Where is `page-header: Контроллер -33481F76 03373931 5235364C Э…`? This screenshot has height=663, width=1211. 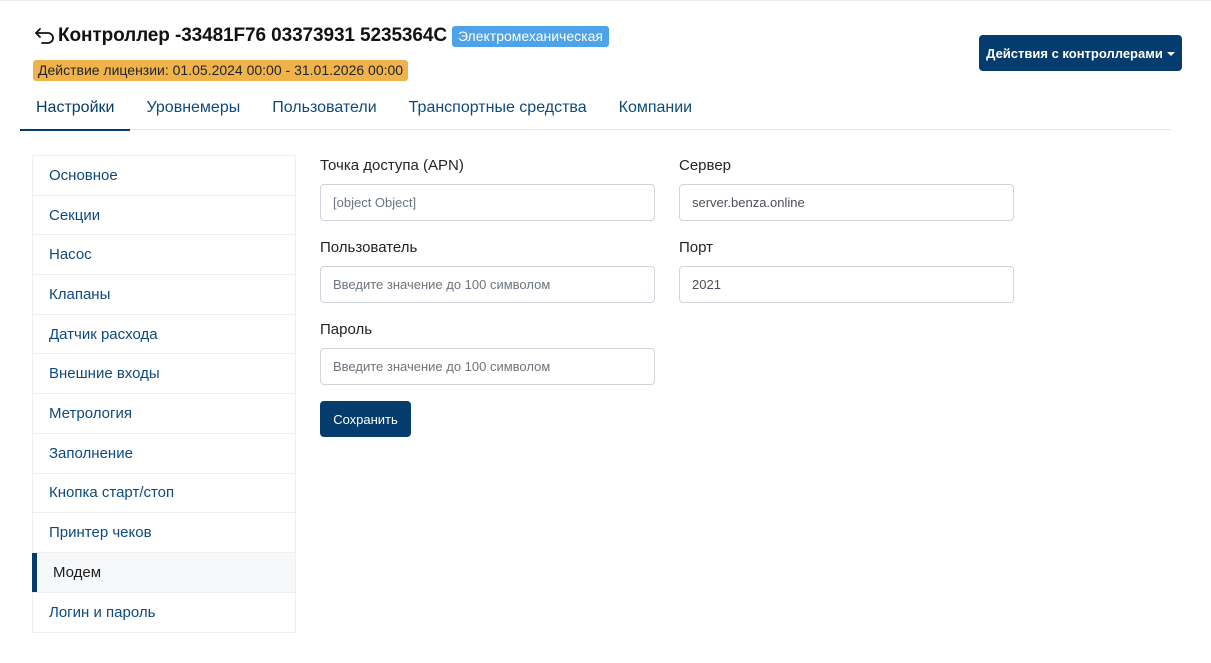
page-header: Контроллер -33481F76 03373931 5235364C Э… is located at coordinates (321, 36).